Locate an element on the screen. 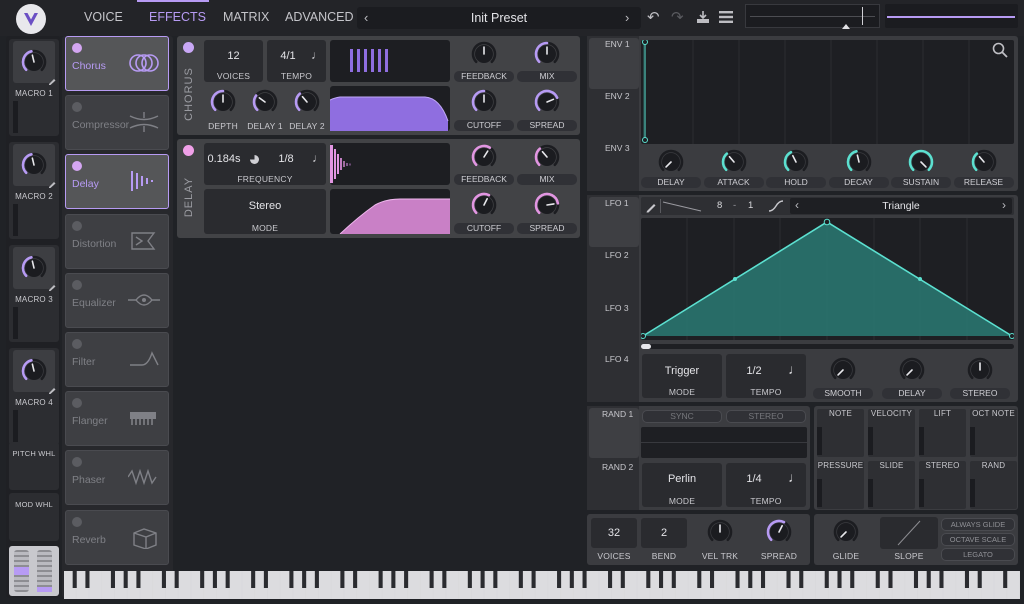 The height and width of the screenshot is (604, 1024). effect-item-filter: Filter is located at coordinates (117, 359).